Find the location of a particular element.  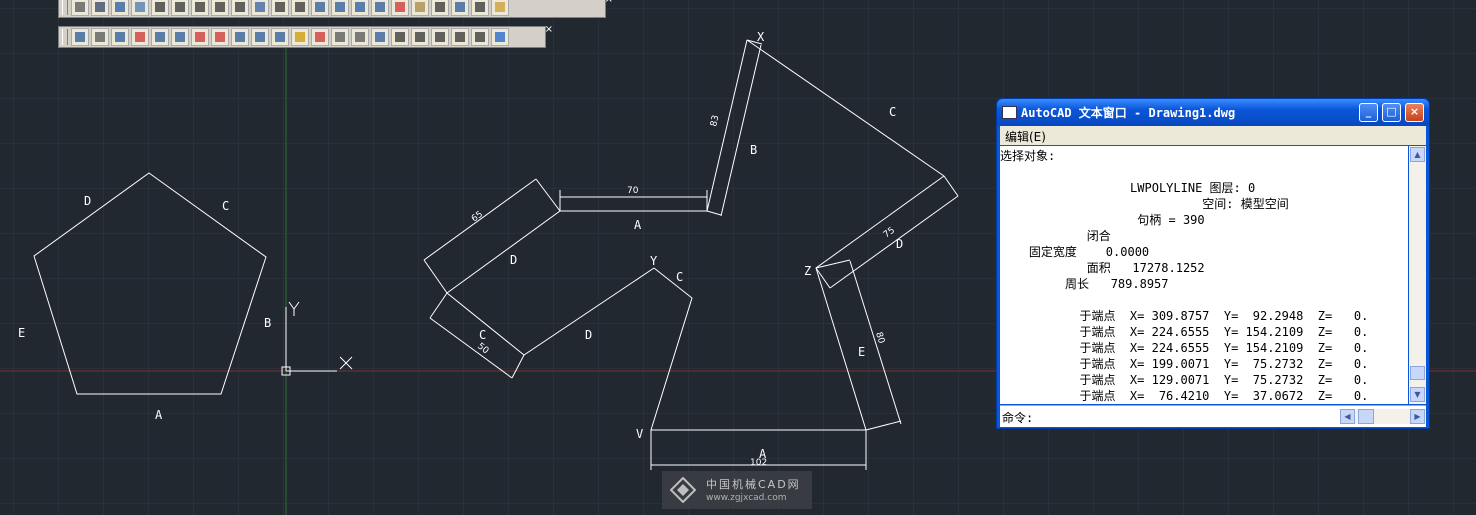

mid-label-b: B is located at coordinates (753, 150).